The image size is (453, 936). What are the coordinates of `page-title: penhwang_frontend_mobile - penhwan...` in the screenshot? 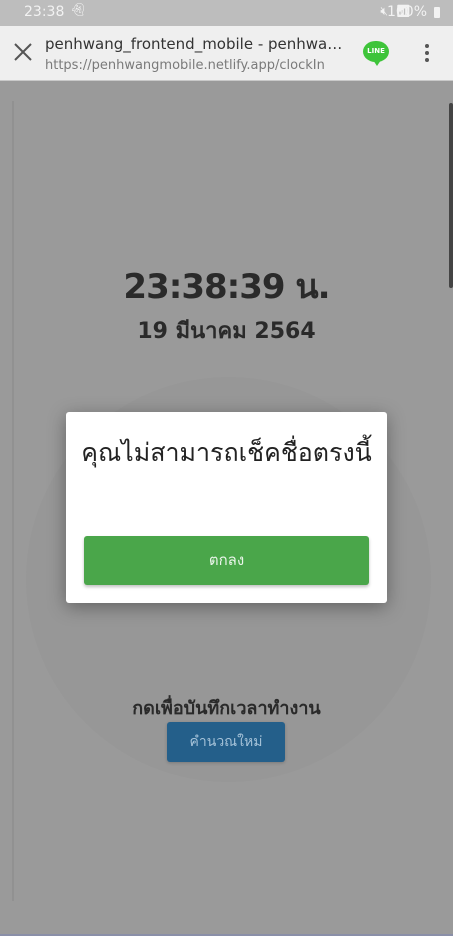 It's located at (197, 44).